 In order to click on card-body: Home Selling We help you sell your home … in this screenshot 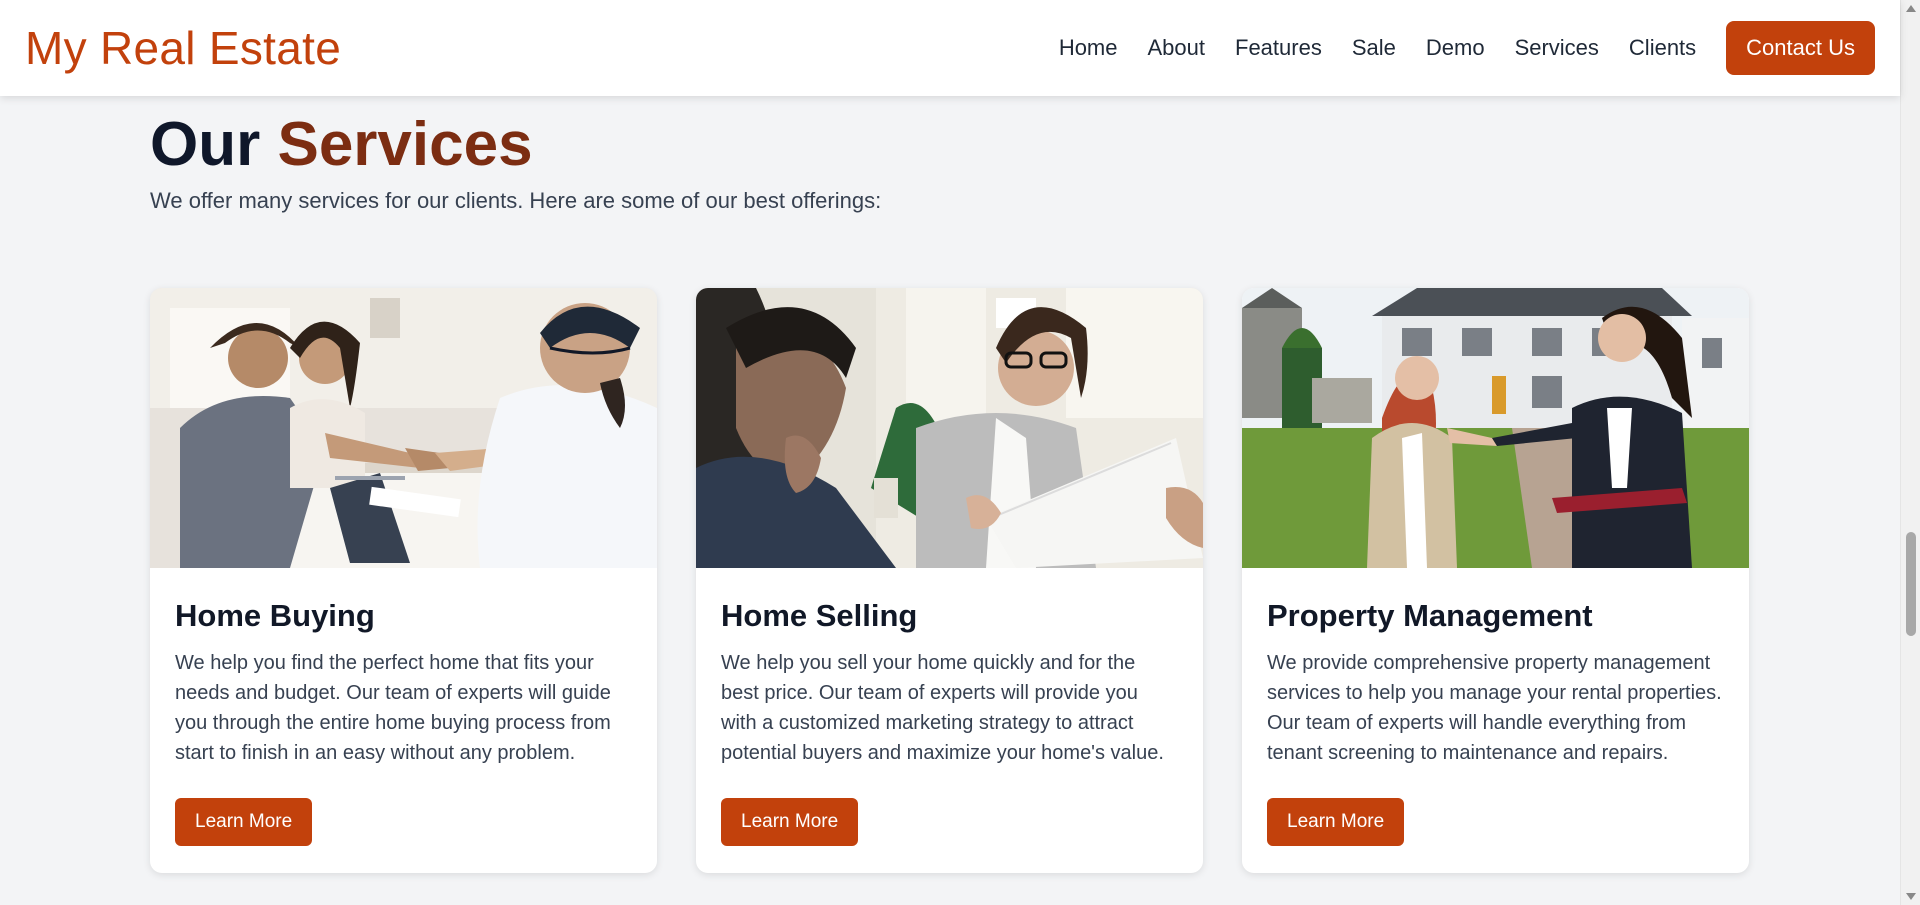, I will do `click(949, 668)`.